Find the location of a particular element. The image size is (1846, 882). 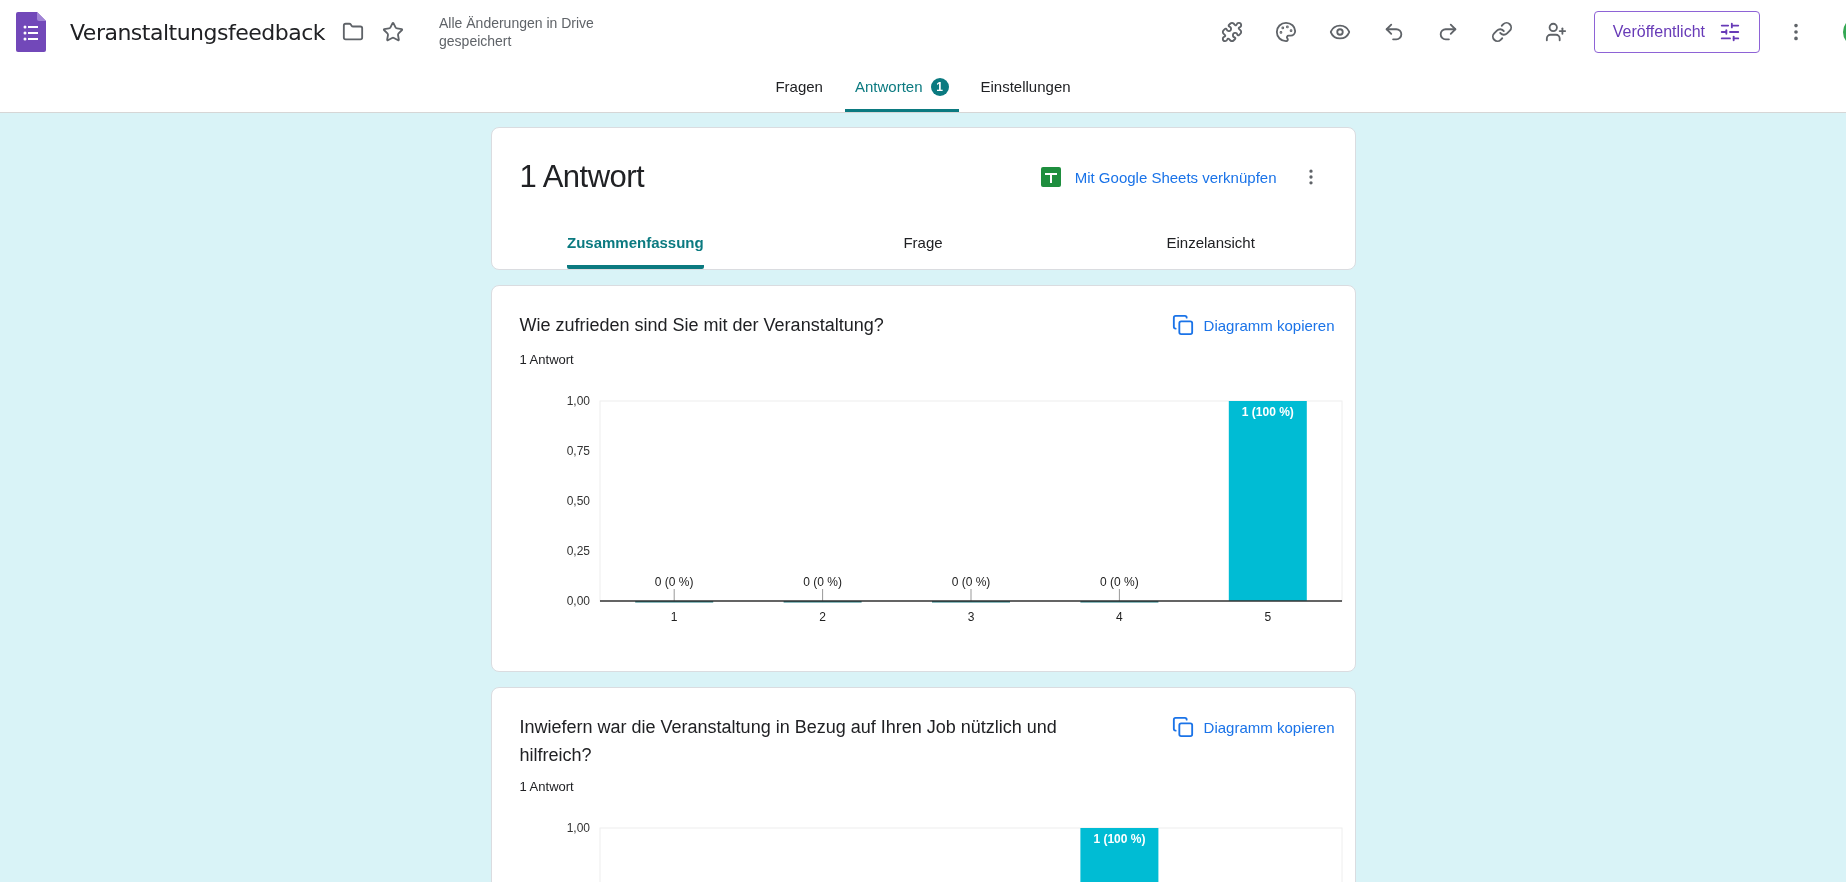

axis-tick-label: 0,00 is located at coordinates (578, 601).